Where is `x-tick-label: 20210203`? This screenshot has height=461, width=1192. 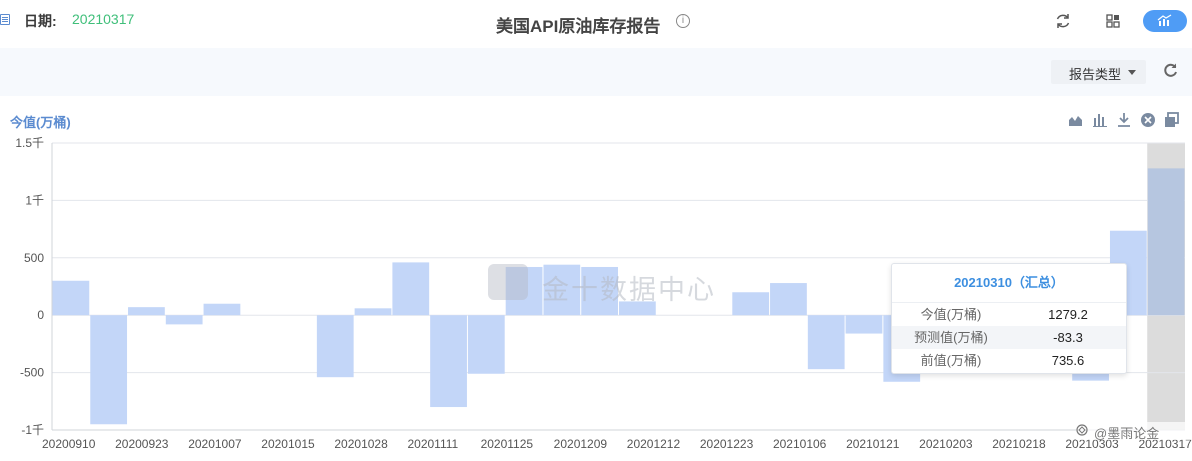 x-tick-label: 20210203 is located at coordinates (946, 444).